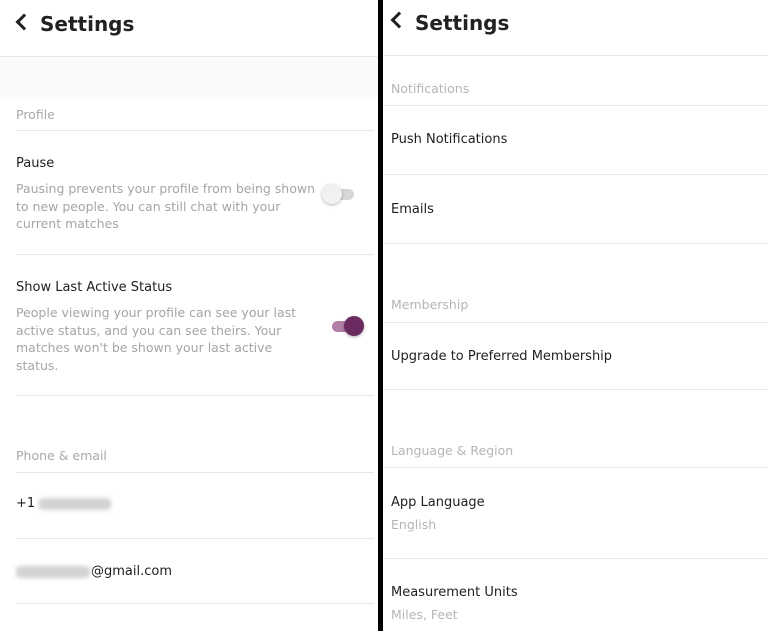  I want to click on emails-item: Emails, so click(412, 209).